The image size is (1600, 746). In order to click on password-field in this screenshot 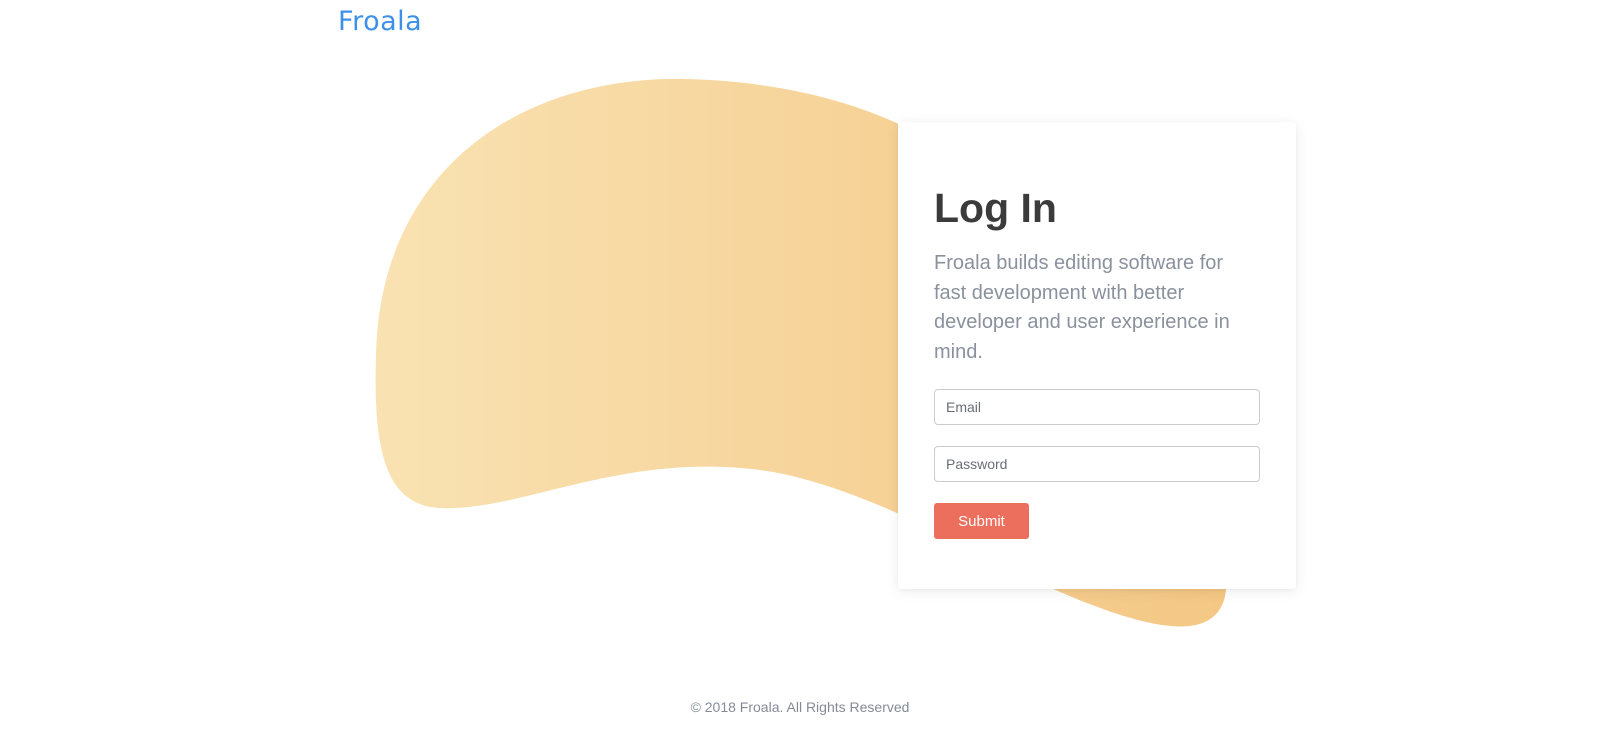, I will do `click(1097, 464)`.